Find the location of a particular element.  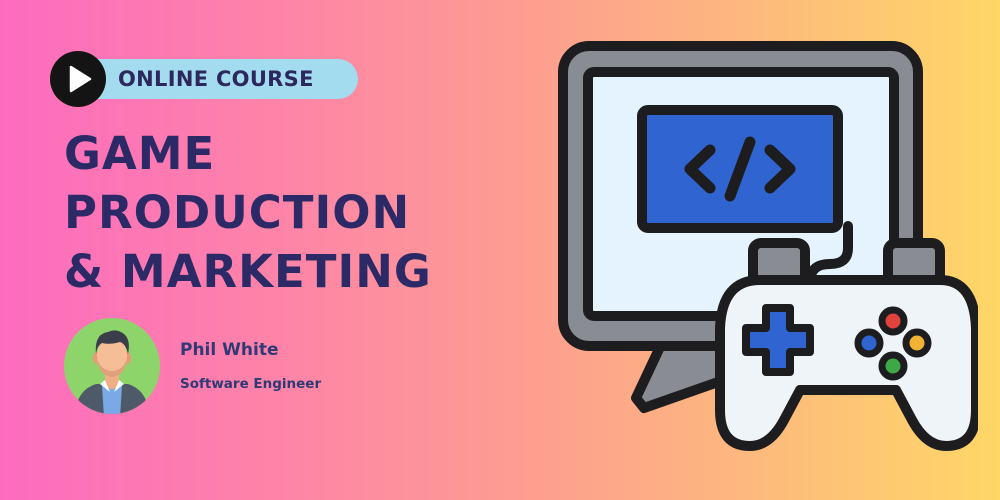

title-line-3: & MARKETING is located at coordinates (248, 271).